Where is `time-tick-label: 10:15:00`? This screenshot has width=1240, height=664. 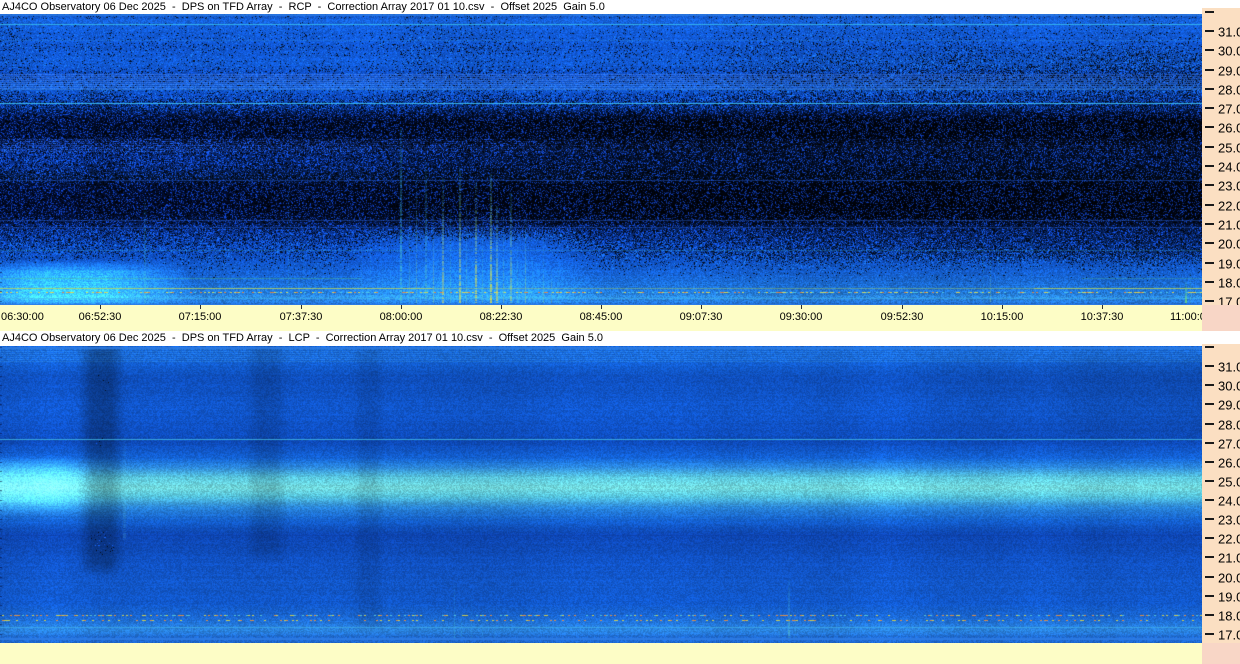 time-tick-label: 10:15:00 is located at coordinates (1002, 317).